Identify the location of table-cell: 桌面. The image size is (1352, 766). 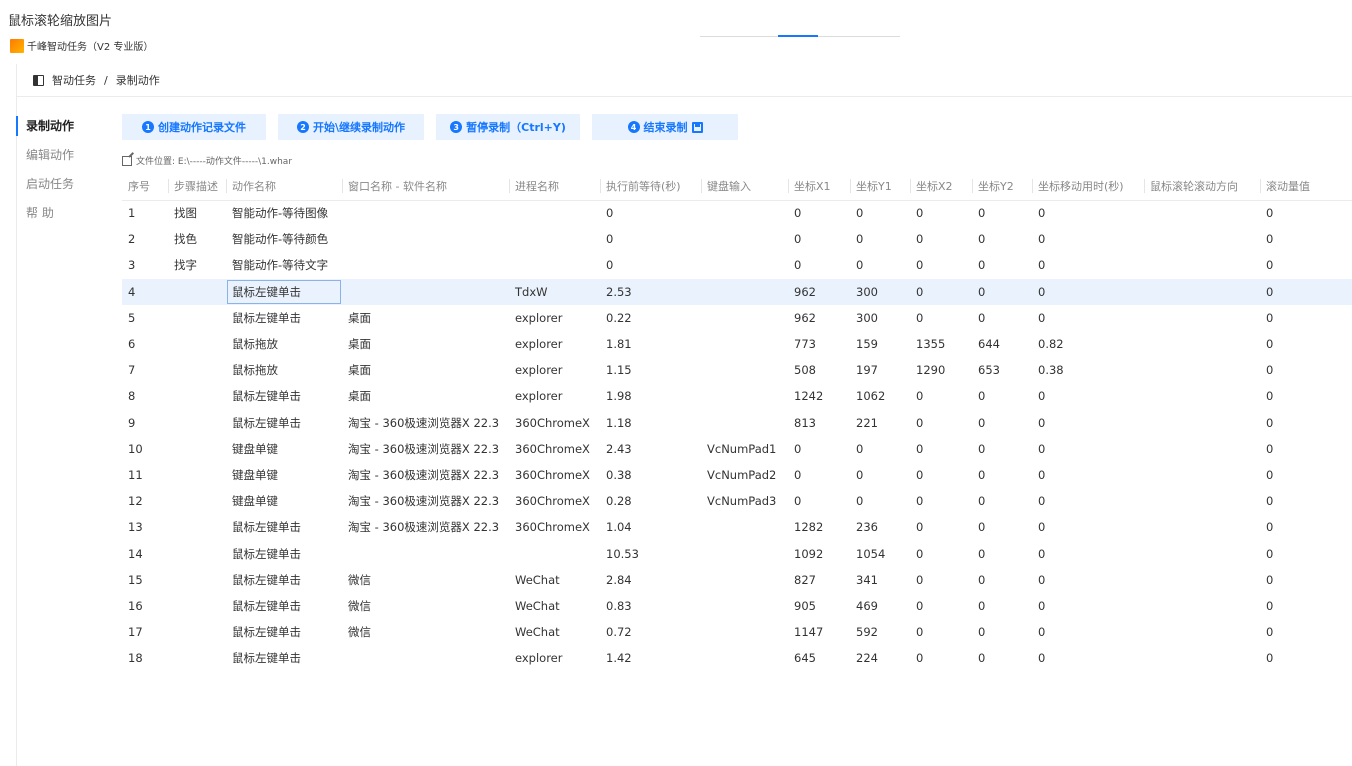
(425, 318).